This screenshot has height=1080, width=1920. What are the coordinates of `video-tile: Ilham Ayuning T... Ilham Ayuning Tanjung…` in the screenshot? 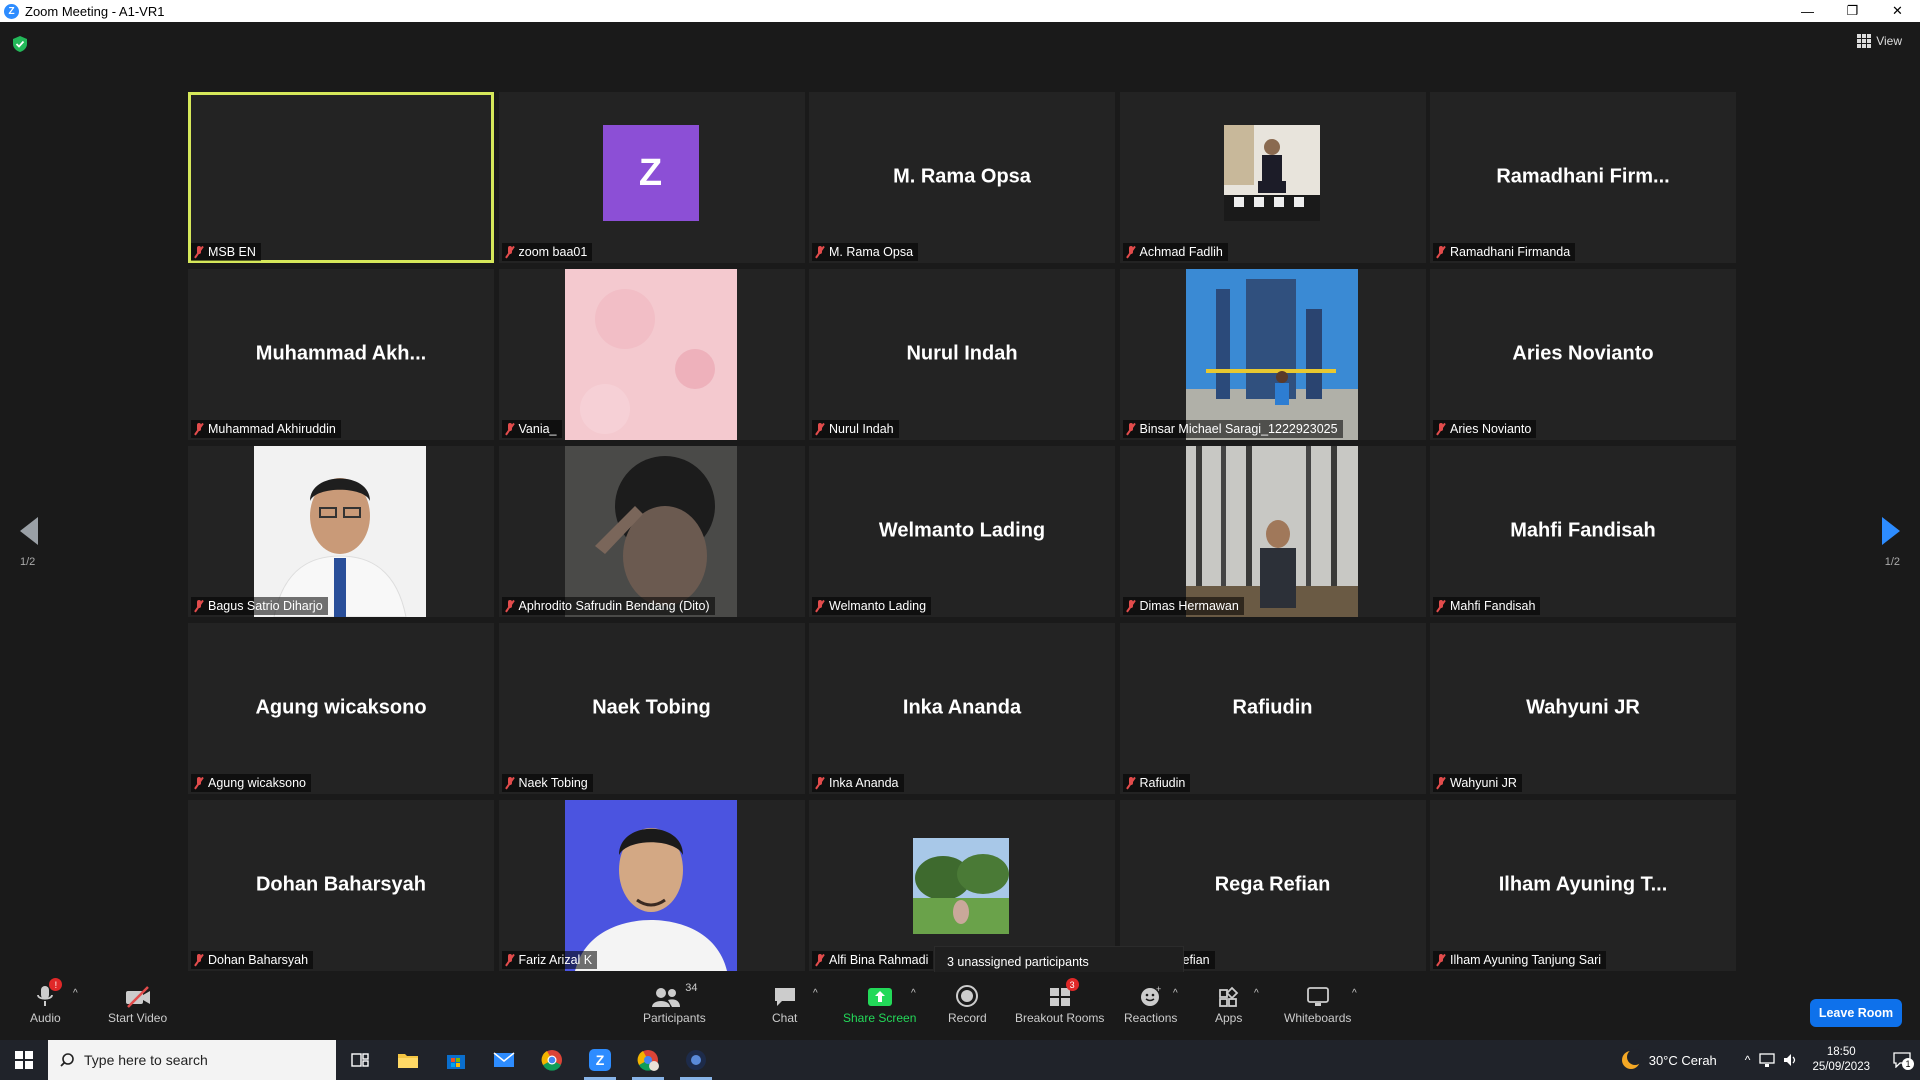 It's located at (1583, 885).